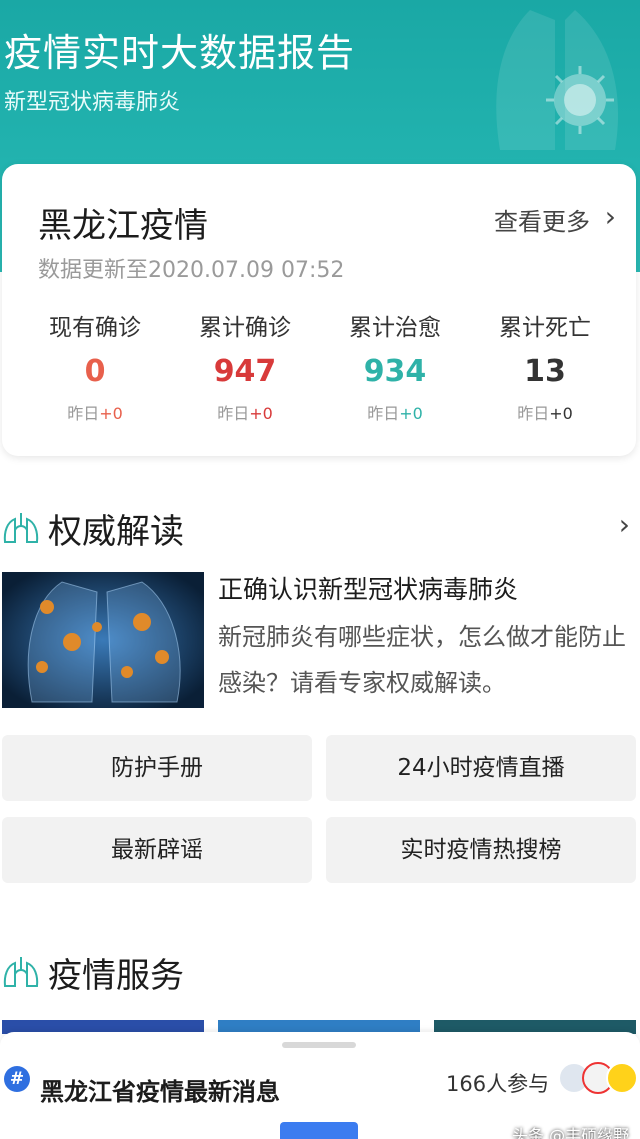 This screenshot has height=1139, width=640. What do you see at coordinates (319, 1045) in the screenshot?
I see `drag-handle` at bounding box center [319, 1045].